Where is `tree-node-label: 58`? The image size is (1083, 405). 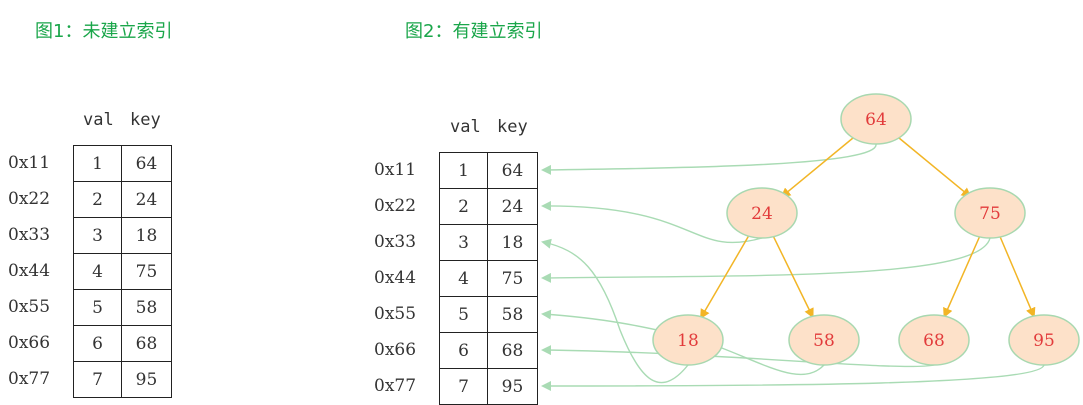
tree-node-label: 58 is located at coordinates (824, 341).